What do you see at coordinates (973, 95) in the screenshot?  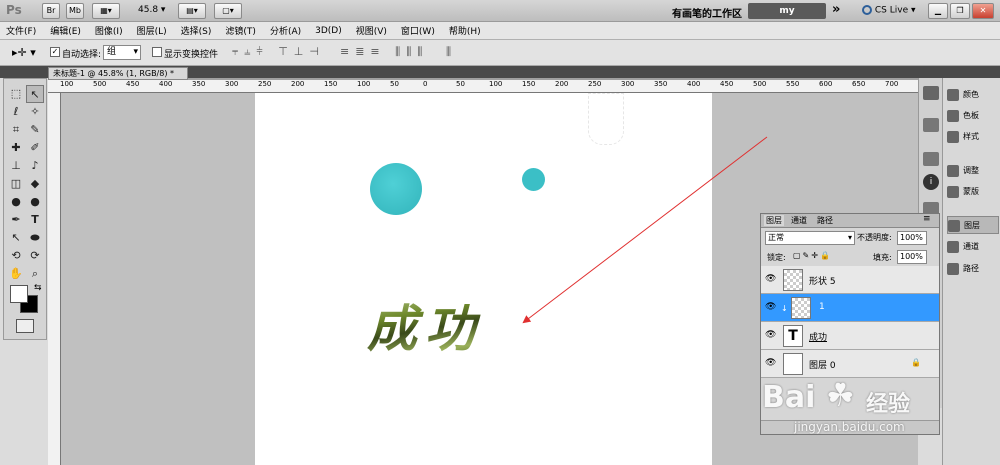 I see `panel-color: 颜色` at bounding box center [973, 95].